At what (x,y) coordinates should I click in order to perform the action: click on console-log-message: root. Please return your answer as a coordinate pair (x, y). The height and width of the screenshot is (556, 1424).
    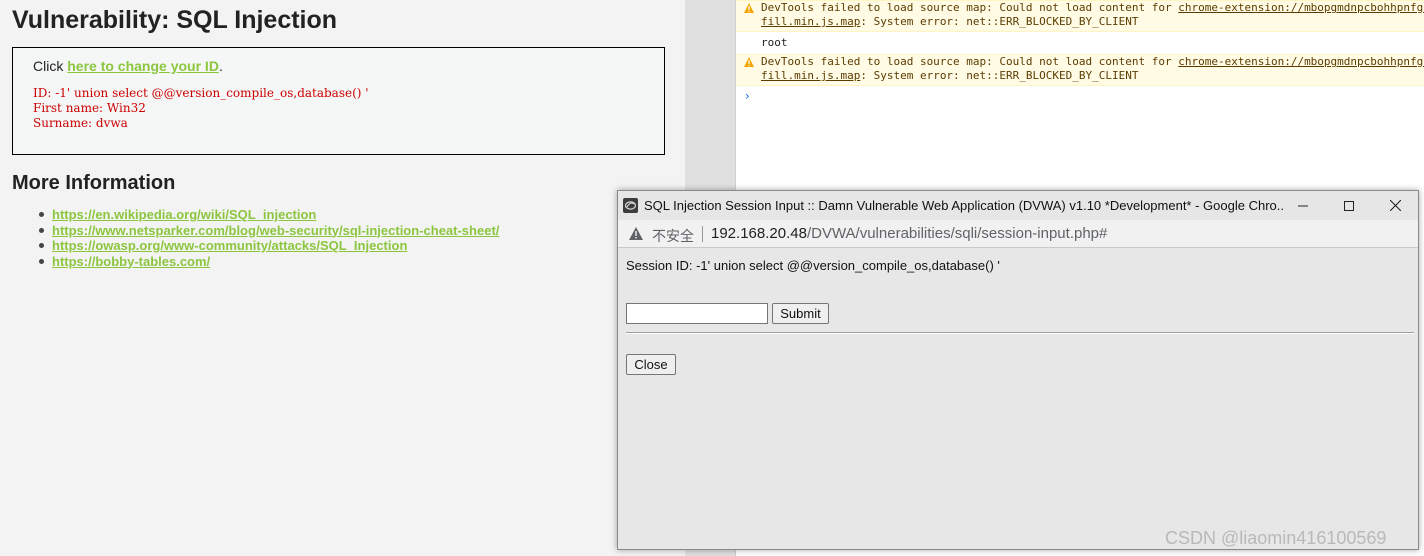
    Looking at the image, I should click on (1080, 43).